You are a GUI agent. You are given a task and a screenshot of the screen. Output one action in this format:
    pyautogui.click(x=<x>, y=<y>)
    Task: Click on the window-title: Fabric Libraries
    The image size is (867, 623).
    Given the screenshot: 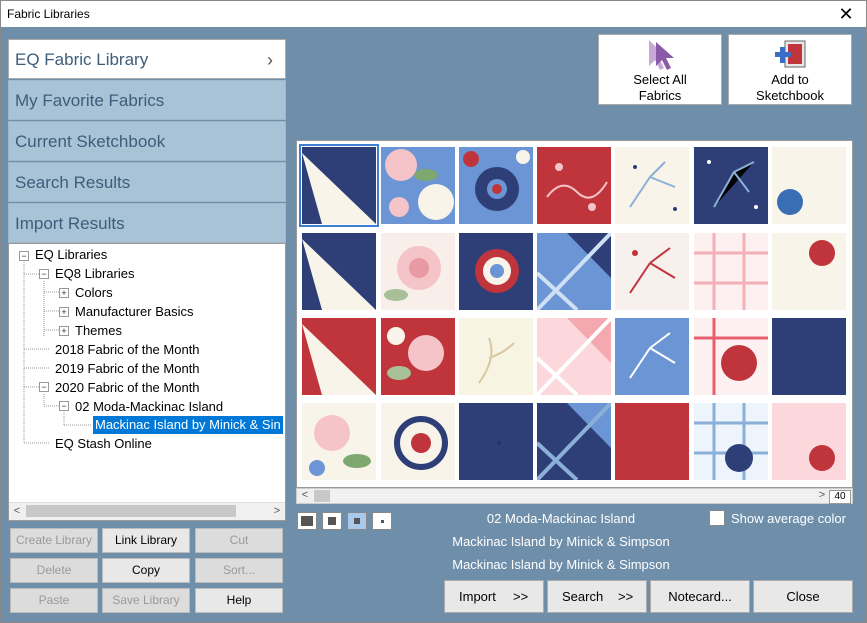 What is the action you would take?
    pyautogui.click(x=48, y=14)
    